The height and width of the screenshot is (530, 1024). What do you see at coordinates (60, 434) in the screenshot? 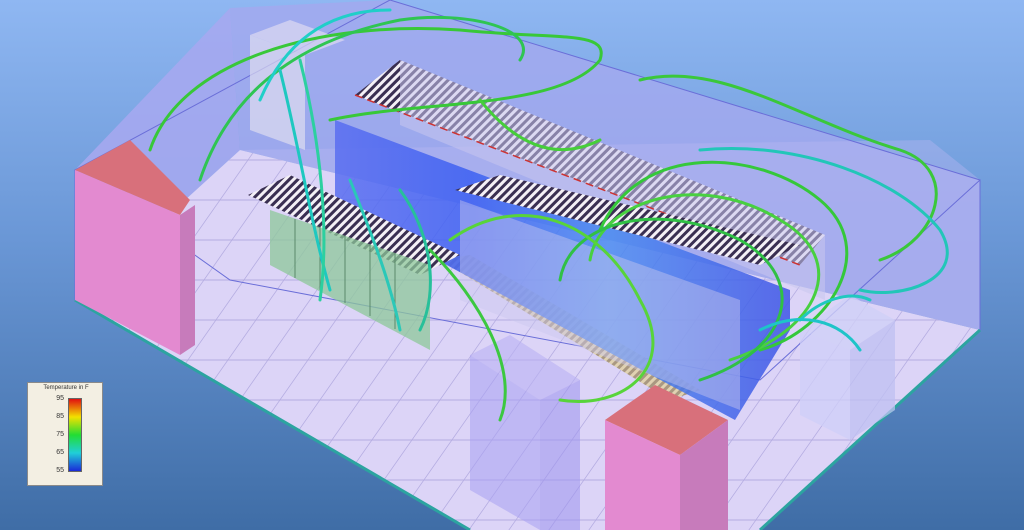
I see `legend-tick-75: 75` at bounding box center [60, 434].